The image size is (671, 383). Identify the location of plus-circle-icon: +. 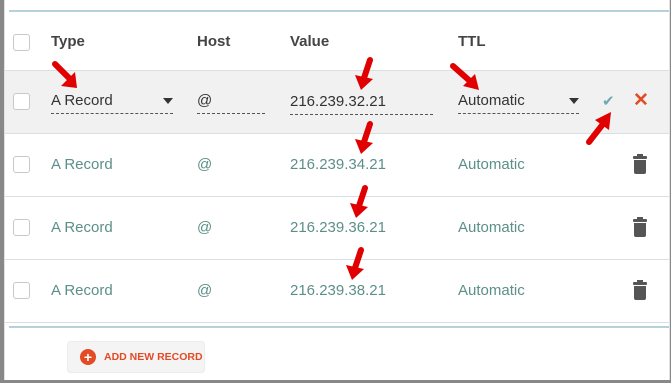
(88, 357).